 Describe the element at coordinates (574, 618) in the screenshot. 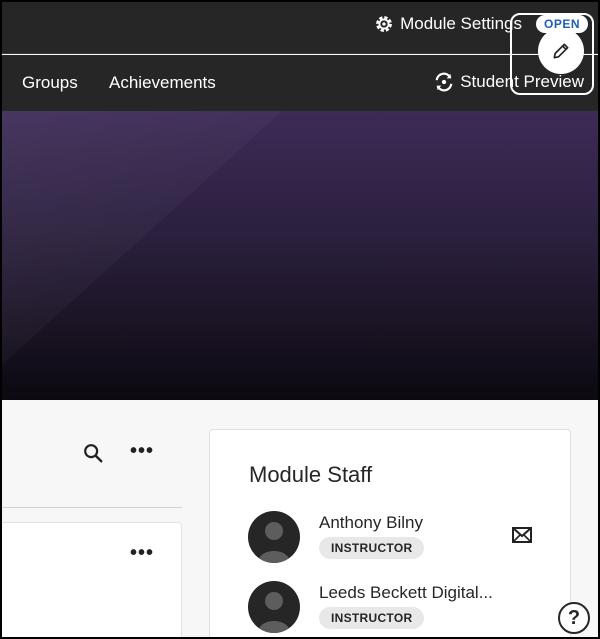

I see `help-icon: ?` at that location.